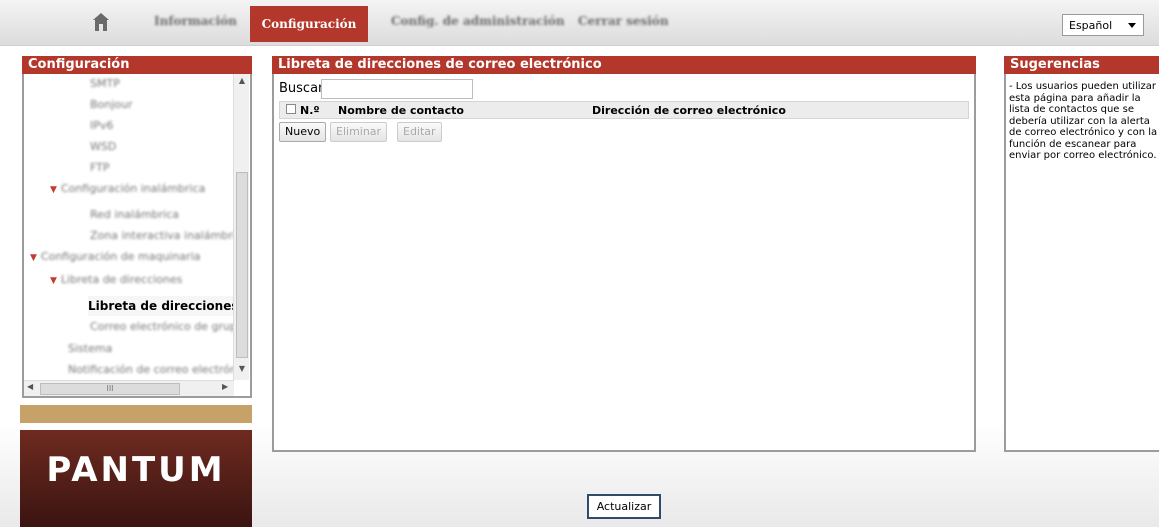 Image resolution: width=1159 pixels, height=527 pixels. I want to click on decorative-bar, so click(136, 414).